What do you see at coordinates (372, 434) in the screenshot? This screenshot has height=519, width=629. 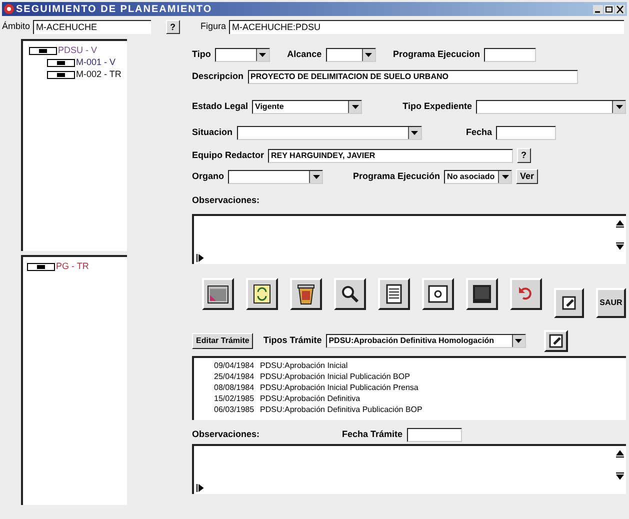 I see `field-label: Fecha Trámite` at bounding box center [372, 434].